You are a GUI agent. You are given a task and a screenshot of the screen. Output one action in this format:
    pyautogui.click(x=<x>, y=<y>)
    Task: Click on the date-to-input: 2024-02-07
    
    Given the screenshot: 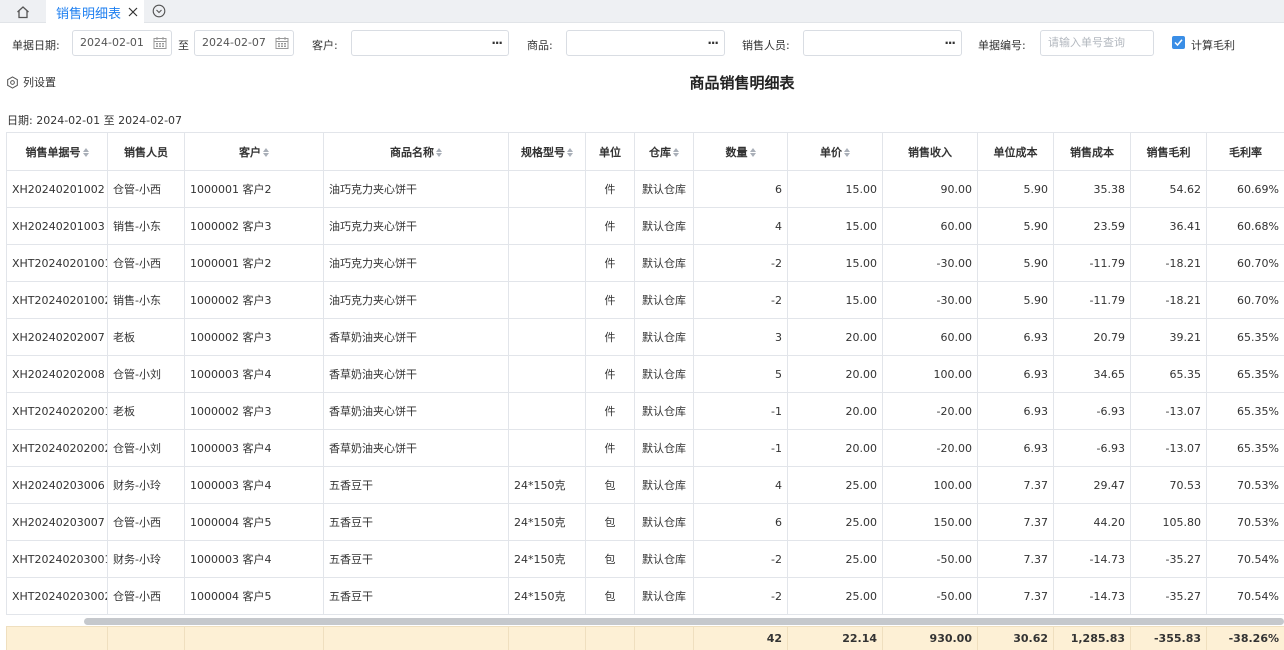 What is the action you would take?
    pyautogui.click(x=244, y=43)
    